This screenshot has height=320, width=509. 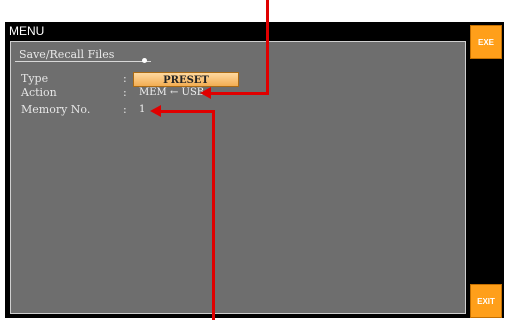 What do you see at coordinates (83, 61) in the screenshot?
I see `title-underline` at bounding box center [83, 61].